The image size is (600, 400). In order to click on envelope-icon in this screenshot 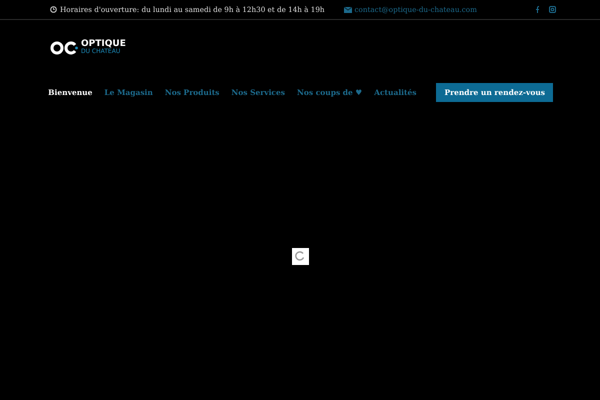, I will do `click(348, 9)`.